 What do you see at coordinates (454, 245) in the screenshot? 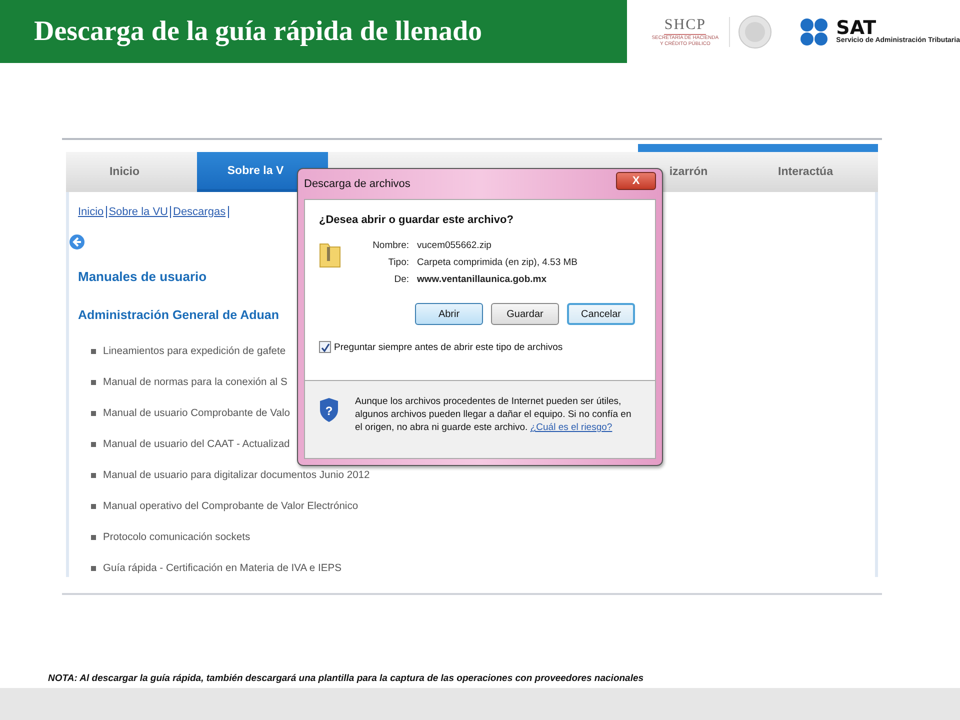
I see `field-value: vucem055662.zip` at bounding box center [454, 245].